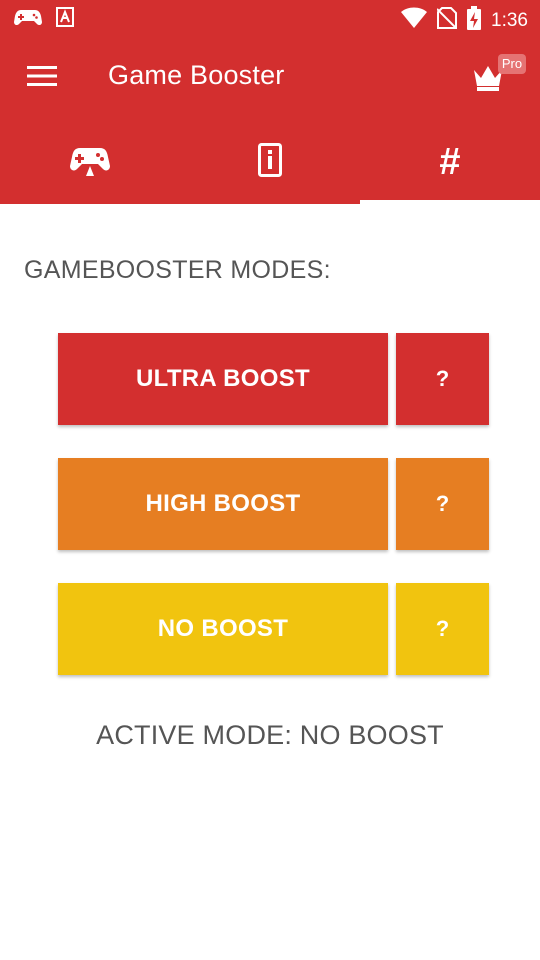  Describe the element at coordinates (414, 20) in the screenshot. I see `wifi-icon` at that location.